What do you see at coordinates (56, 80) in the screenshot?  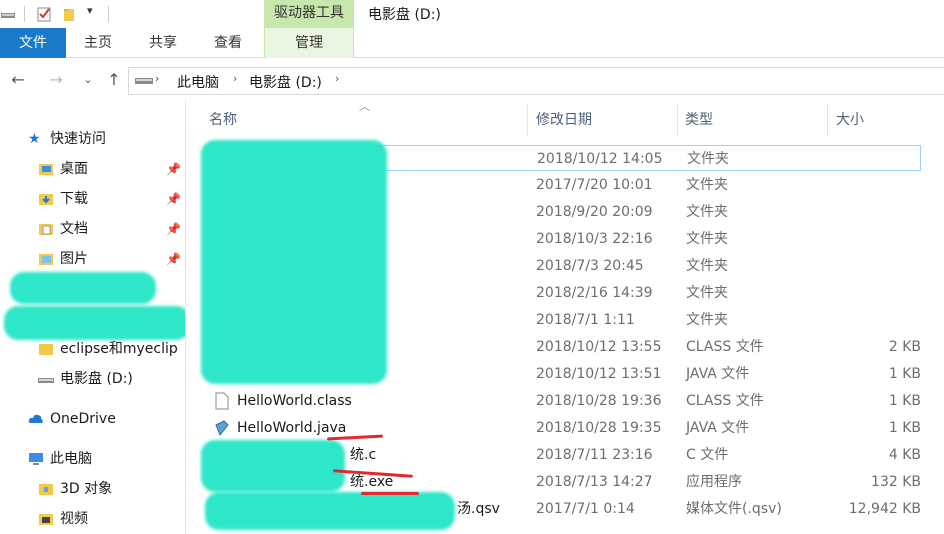 I see `forward-arrow-icon: →` at bounding box center [56, 80].